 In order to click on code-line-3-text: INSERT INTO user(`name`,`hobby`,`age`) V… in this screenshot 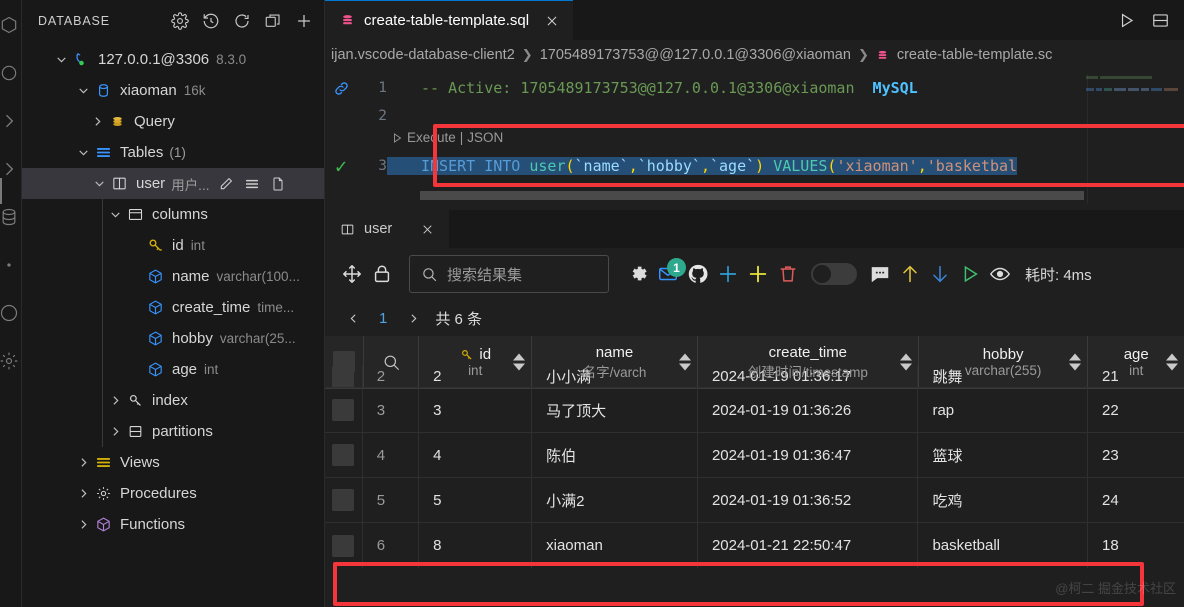, I will do `click(702, 166)`.